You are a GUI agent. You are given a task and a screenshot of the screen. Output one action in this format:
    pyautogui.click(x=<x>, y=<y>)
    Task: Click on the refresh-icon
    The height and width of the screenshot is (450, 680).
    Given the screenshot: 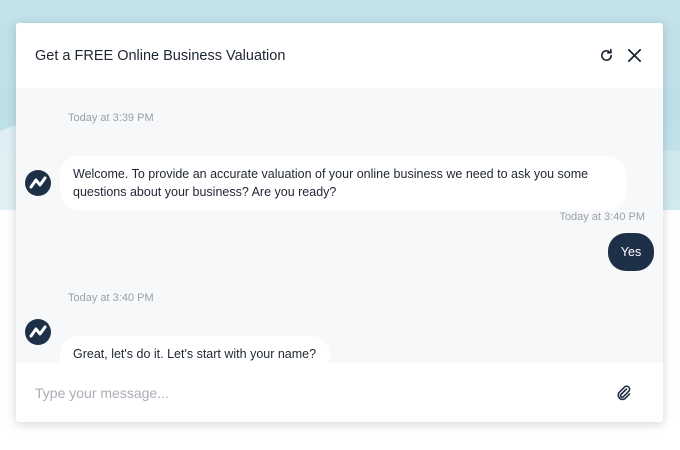 What is the action you would take?
    pyautogui.click(x=606, y=54)
    